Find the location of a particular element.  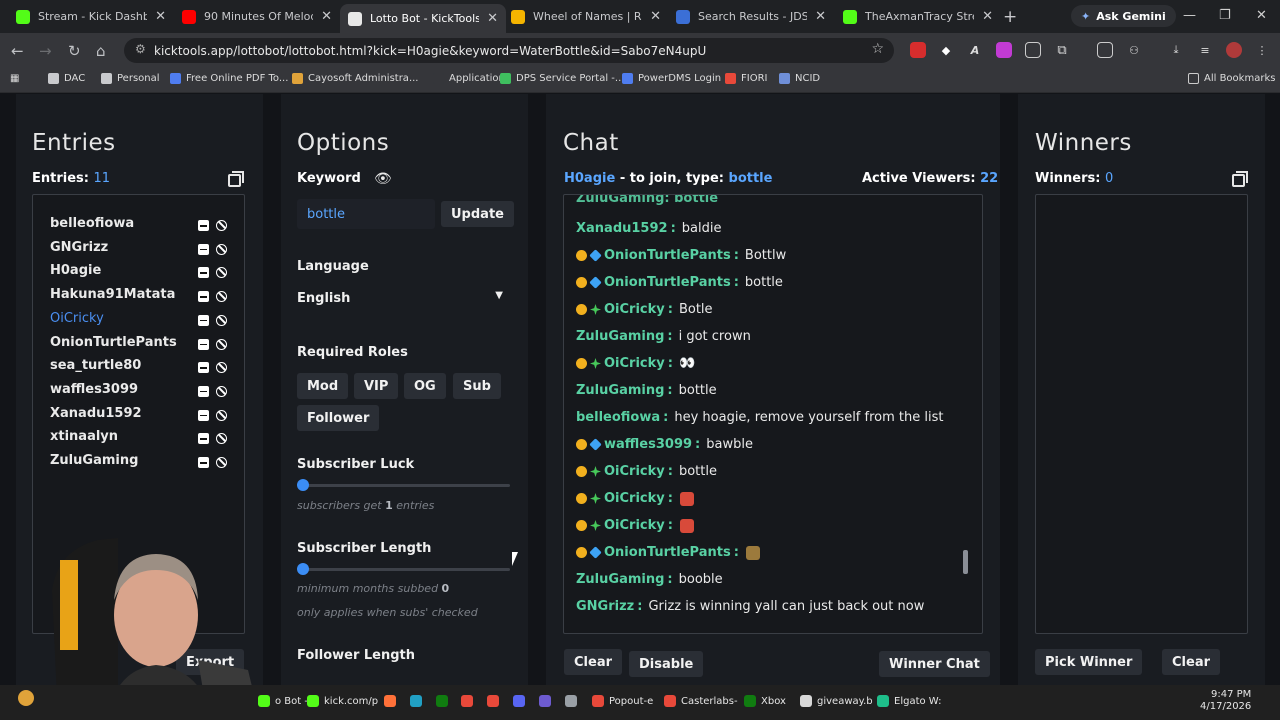

extension-grid-icon is located at coordinates (1033, 50).